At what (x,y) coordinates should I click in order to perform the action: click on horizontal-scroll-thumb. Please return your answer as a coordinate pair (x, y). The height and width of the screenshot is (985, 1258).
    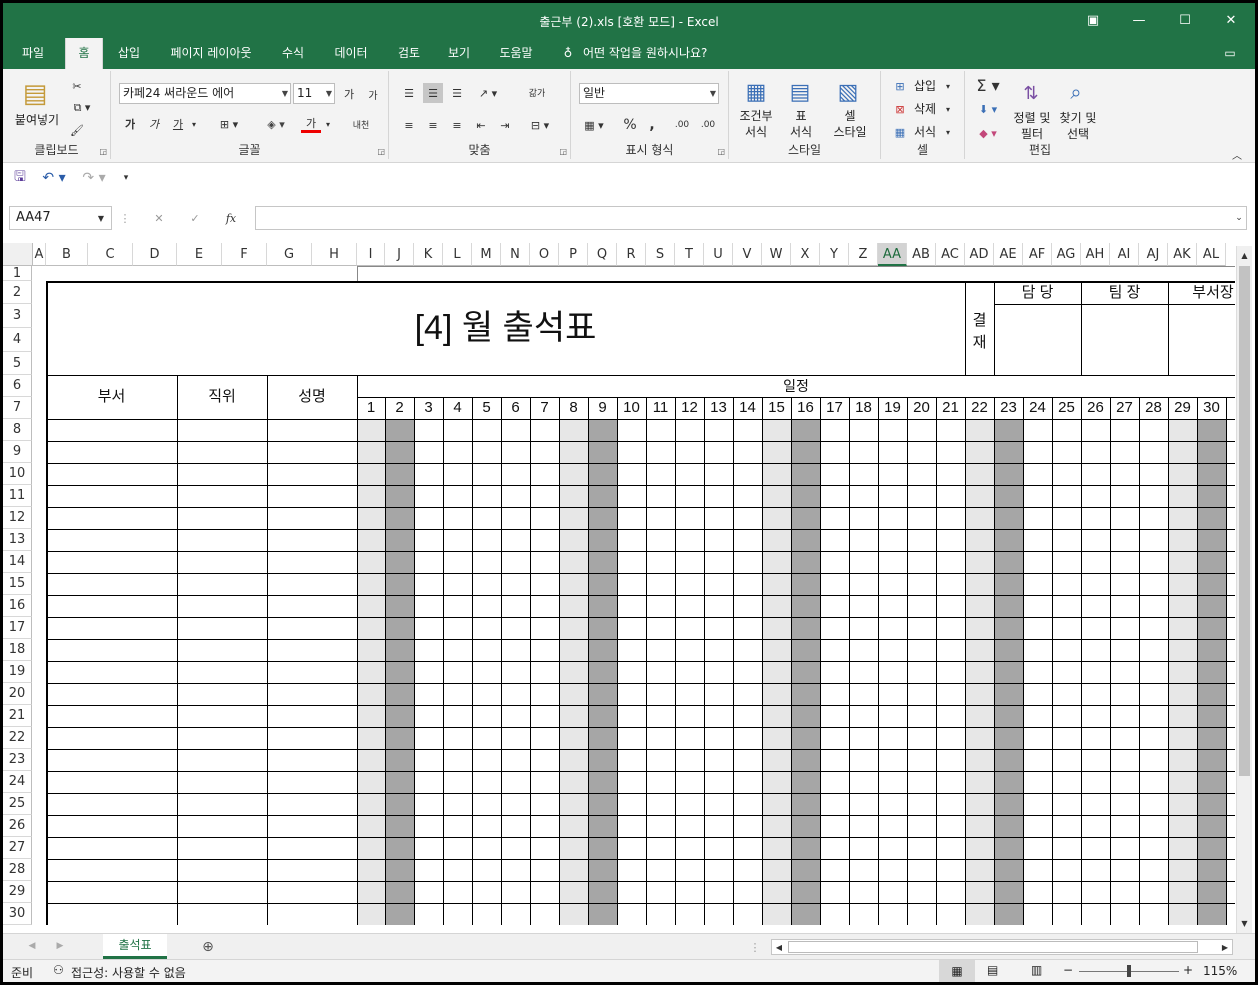
    Looking at the image, I should click on (993, 947).